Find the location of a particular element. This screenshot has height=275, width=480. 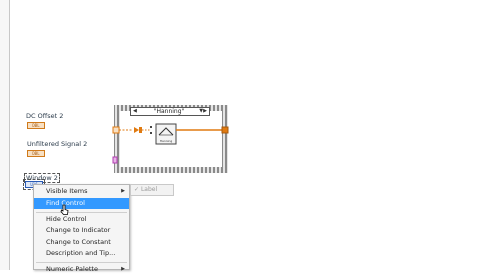

submenu-item-label: Label is located at coordinates (149, 189).